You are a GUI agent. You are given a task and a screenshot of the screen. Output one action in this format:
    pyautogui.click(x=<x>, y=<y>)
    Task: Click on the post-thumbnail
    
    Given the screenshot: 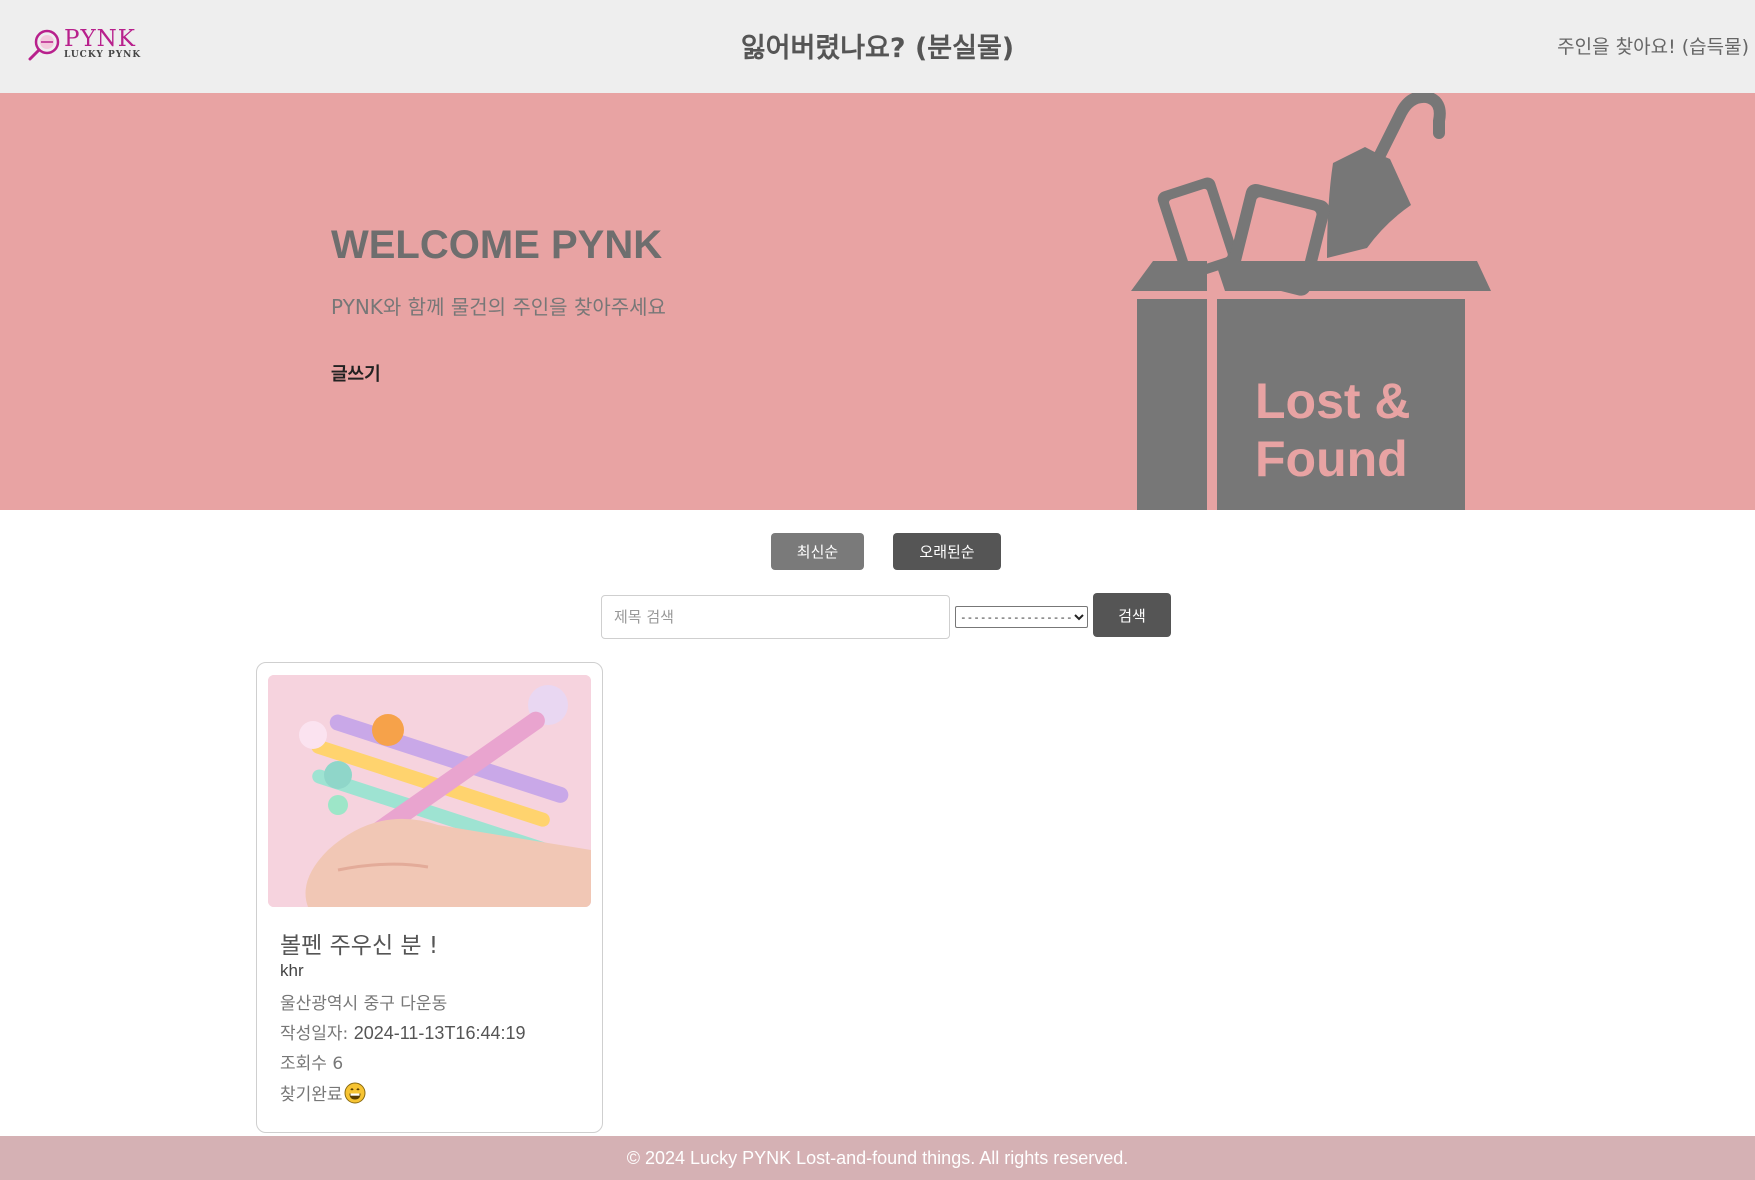 What is the action you would take?
    pyautogui.click(x=429, y=791)
    